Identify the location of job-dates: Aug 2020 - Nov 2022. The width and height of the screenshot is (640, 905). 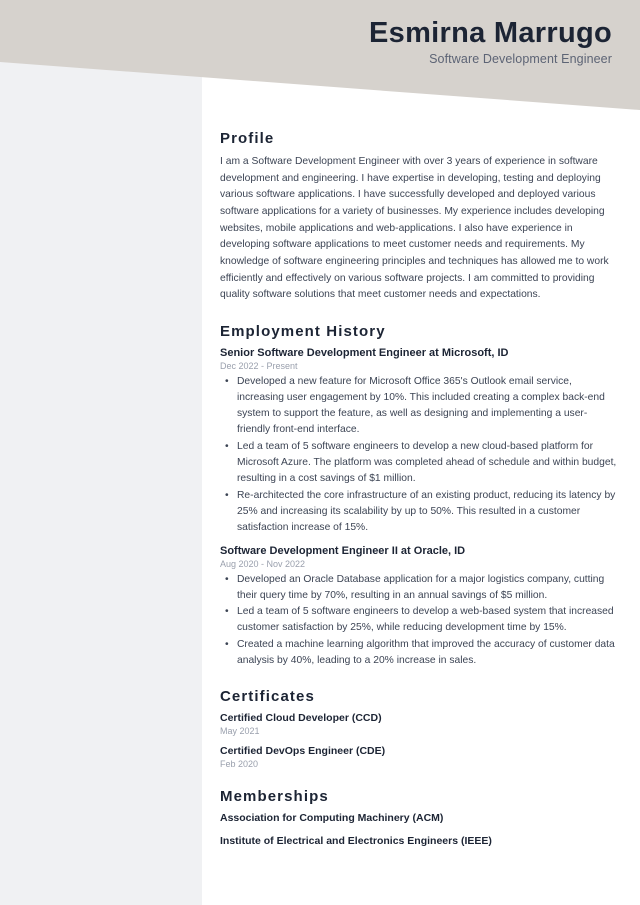
(263, 563).